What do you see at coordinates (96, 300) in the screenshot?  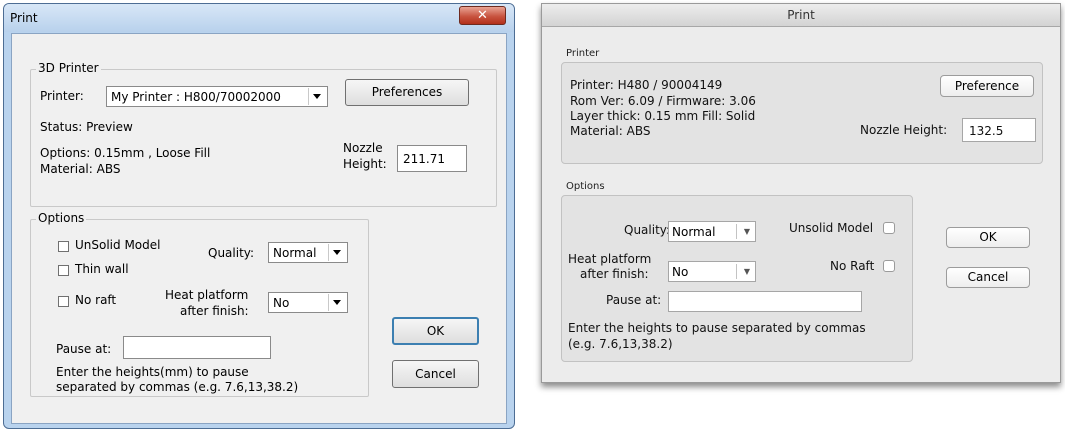 I see `no-raft-label: No raft` at bounding box center [96, 300].